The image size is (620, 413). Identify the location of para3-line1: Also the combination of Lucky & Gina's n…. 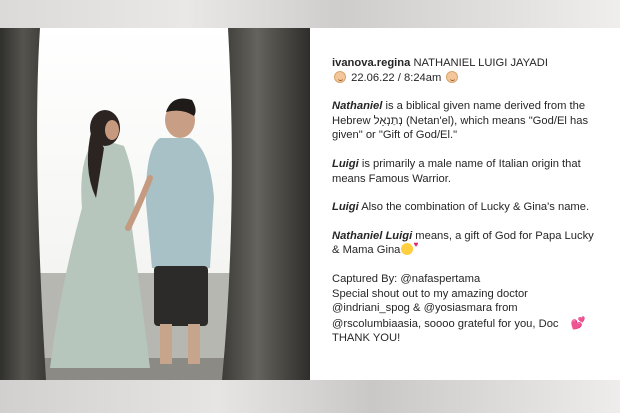
(474, 207).